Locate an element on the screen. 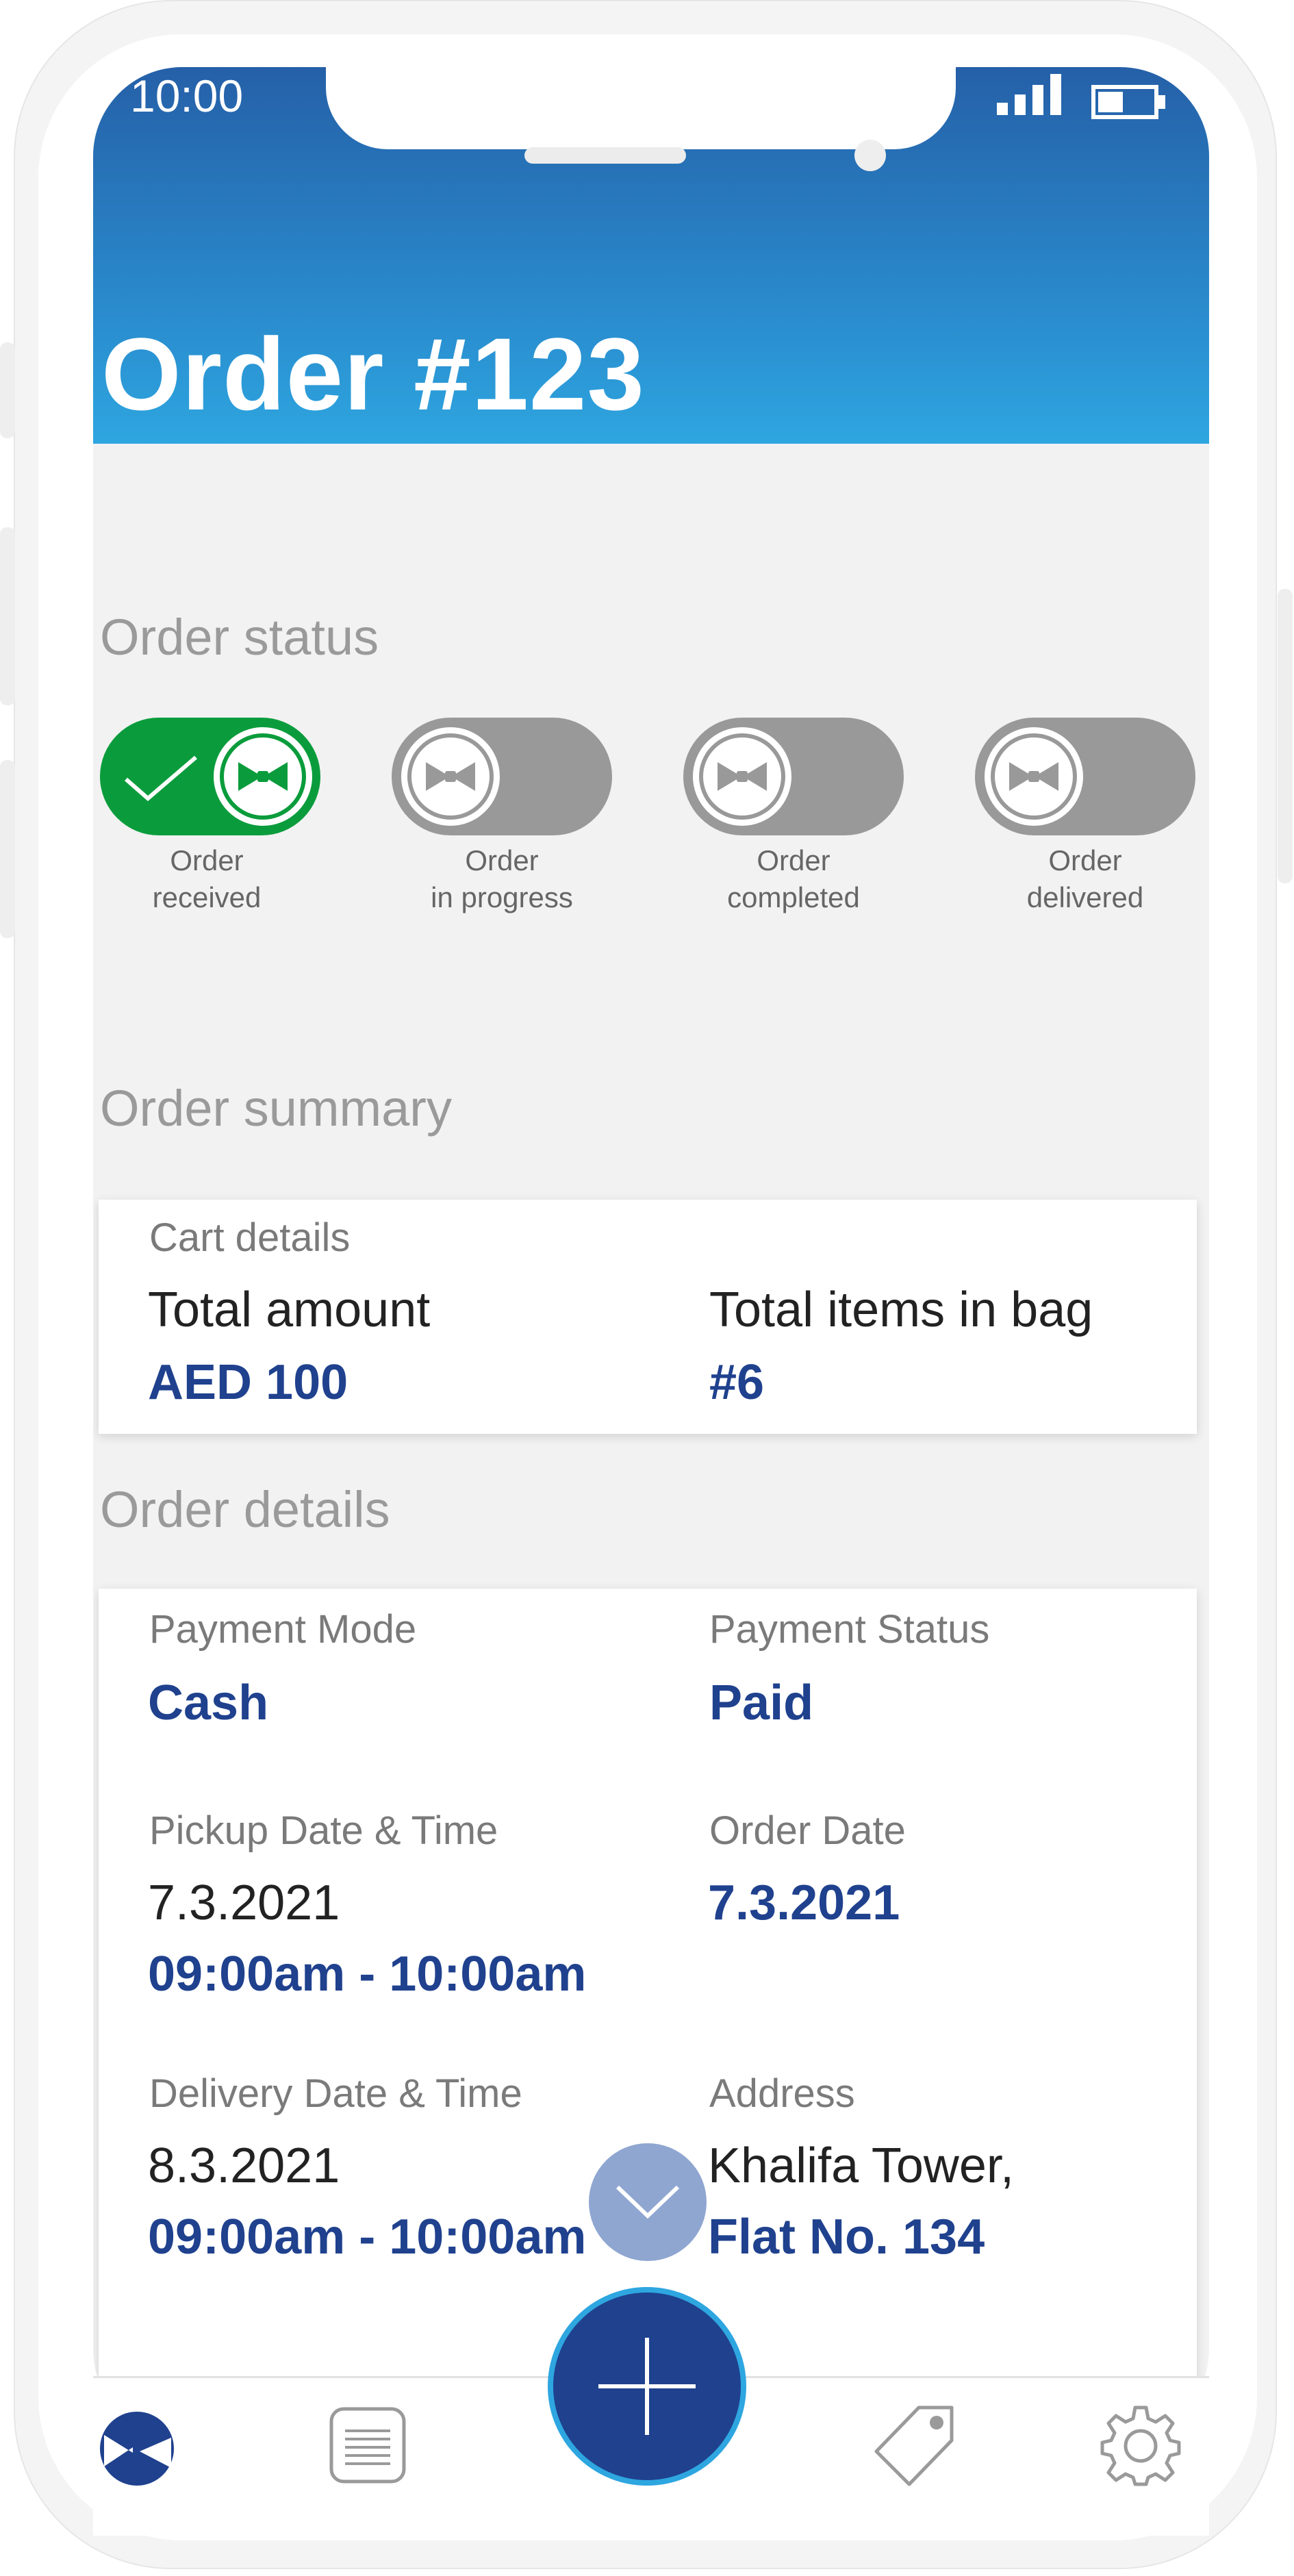 The height and width of the screenshot is (2576, 1294). status-toggle-in-progress is located at coordinates (502, 777).